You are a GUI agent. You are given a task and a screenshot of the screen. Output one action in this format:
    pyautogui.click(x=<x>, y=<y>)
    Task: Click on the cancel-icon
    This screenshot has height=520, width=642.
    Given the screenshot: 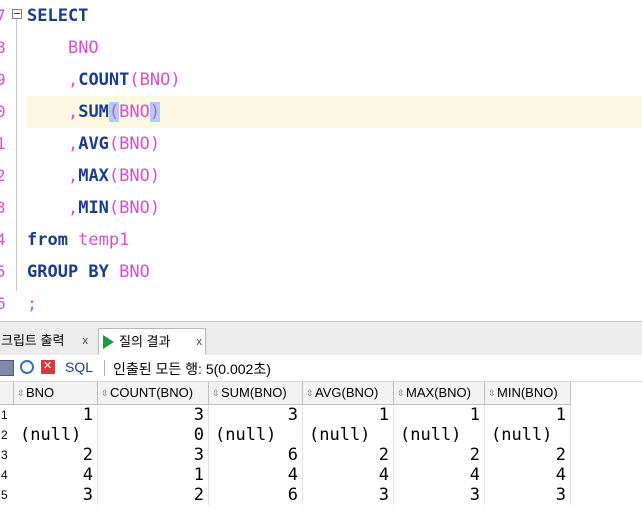 What is the action you would take?
    pyautogui.click(x=48, y=366)
    